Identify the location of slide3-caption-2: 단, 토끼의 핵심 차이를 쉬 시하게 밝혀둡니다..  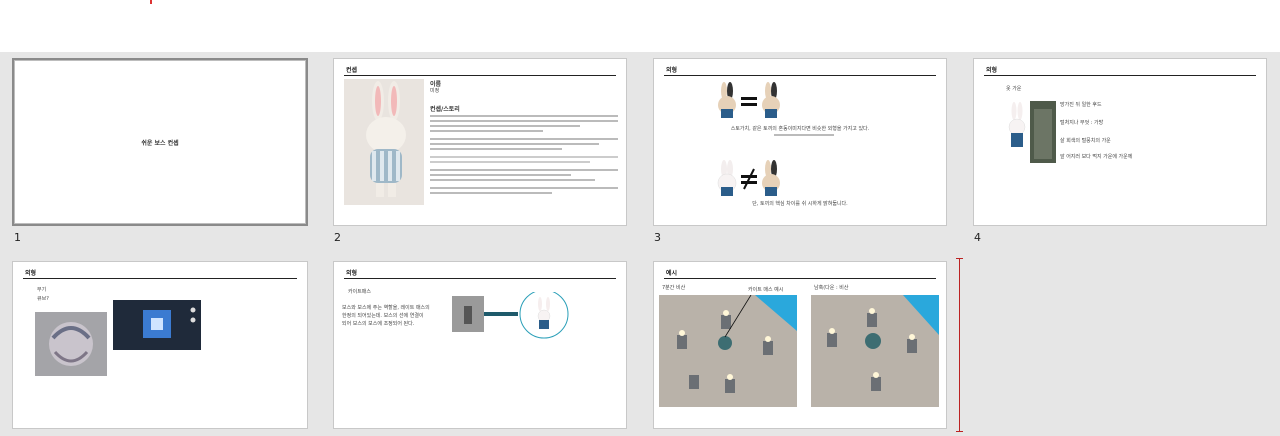
(800, 204).